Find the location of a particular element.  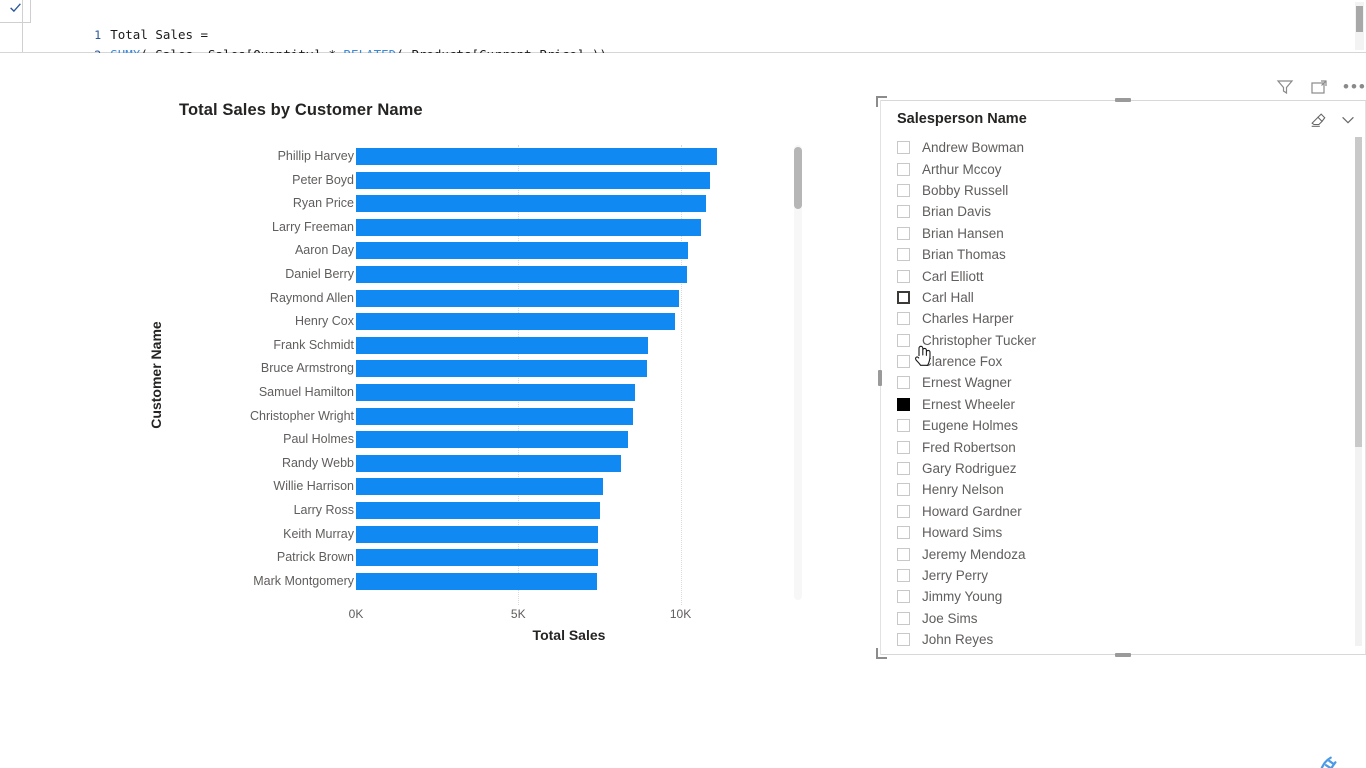

filter-funnel-icon is located at coordinates (1285, 87).